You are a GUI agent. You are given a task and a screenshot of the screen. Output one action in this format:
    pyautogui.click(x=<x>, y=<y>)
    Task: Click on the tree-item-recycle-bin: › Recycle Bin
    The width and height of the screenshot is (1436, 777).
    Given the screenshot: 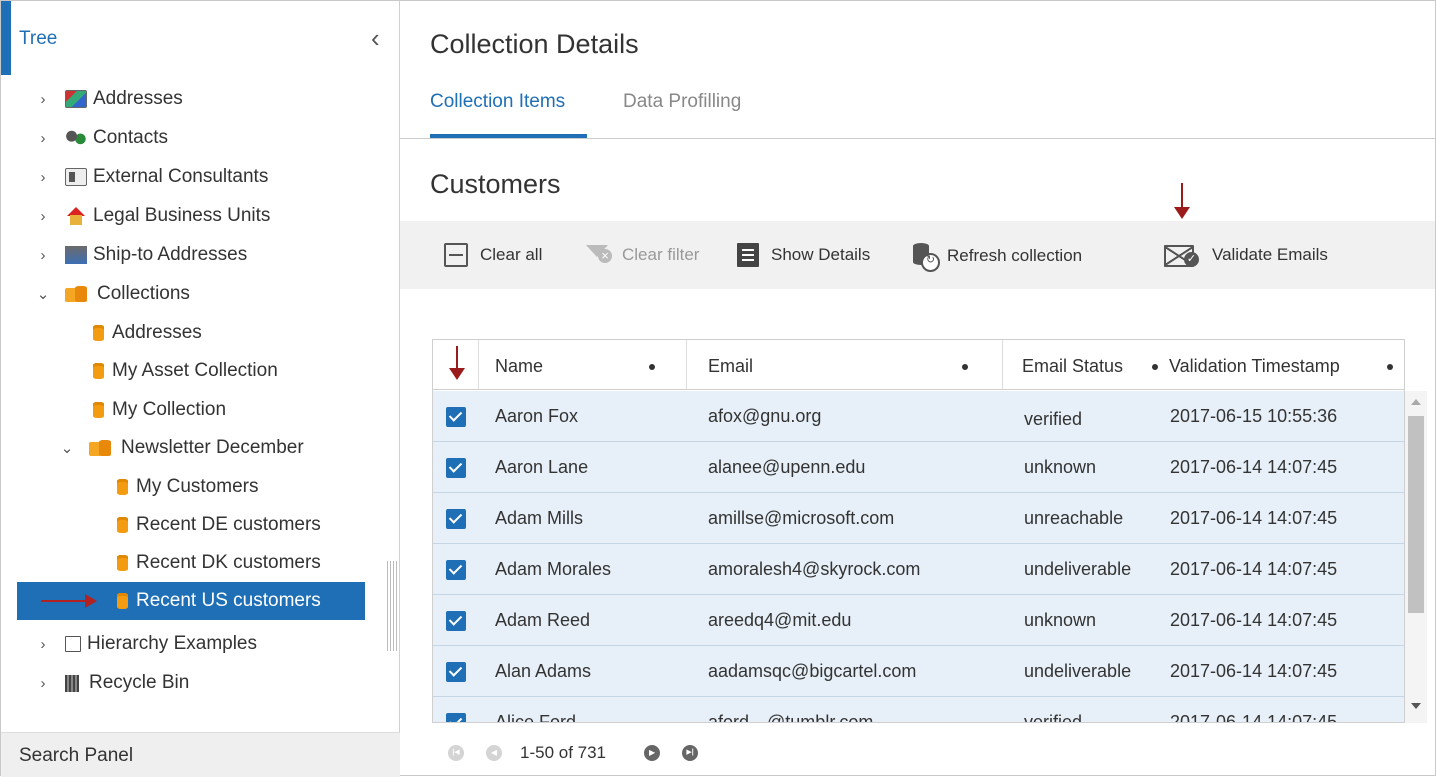 What is the action you would take?
    pyautogui.click(x=112, y=683)
    